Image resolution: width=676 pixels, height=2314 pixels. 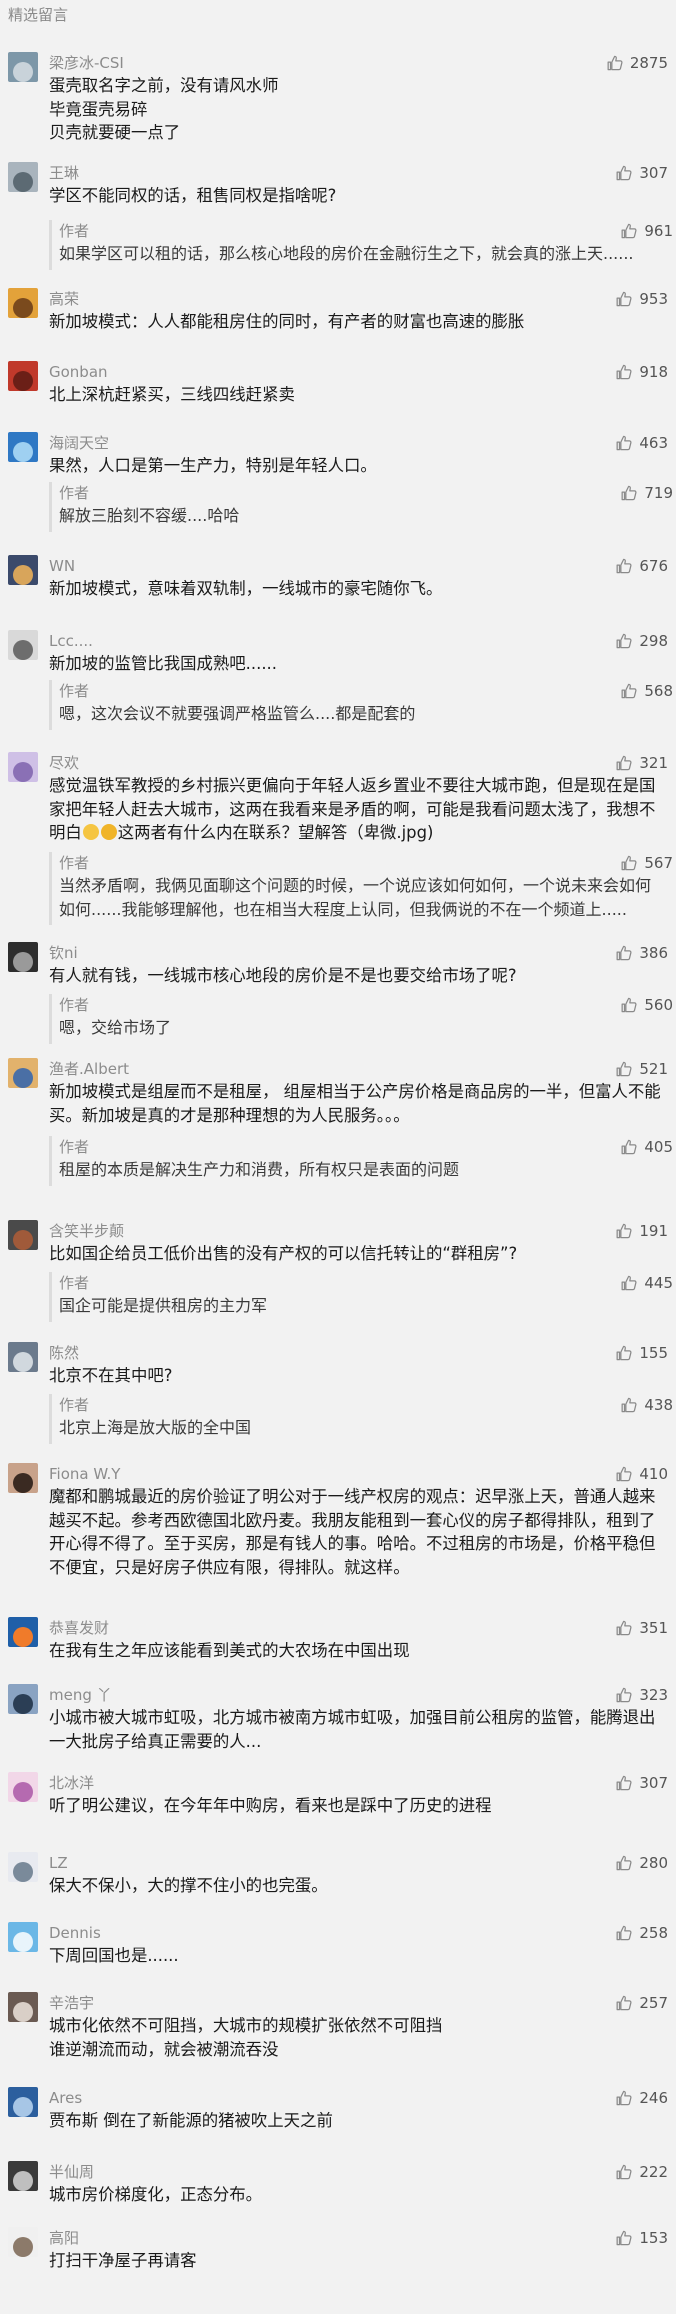 I want to click on comment-like-button: 321, so click(x=641, y=763).